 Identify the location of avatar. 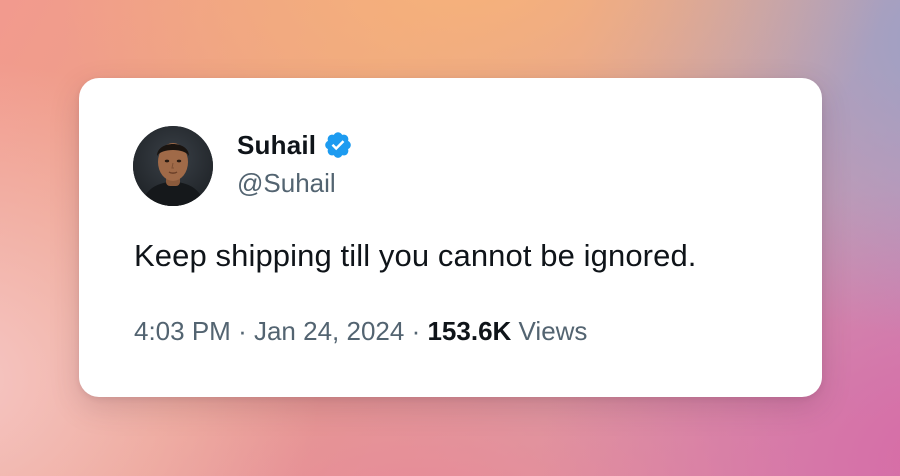
(173, 166).